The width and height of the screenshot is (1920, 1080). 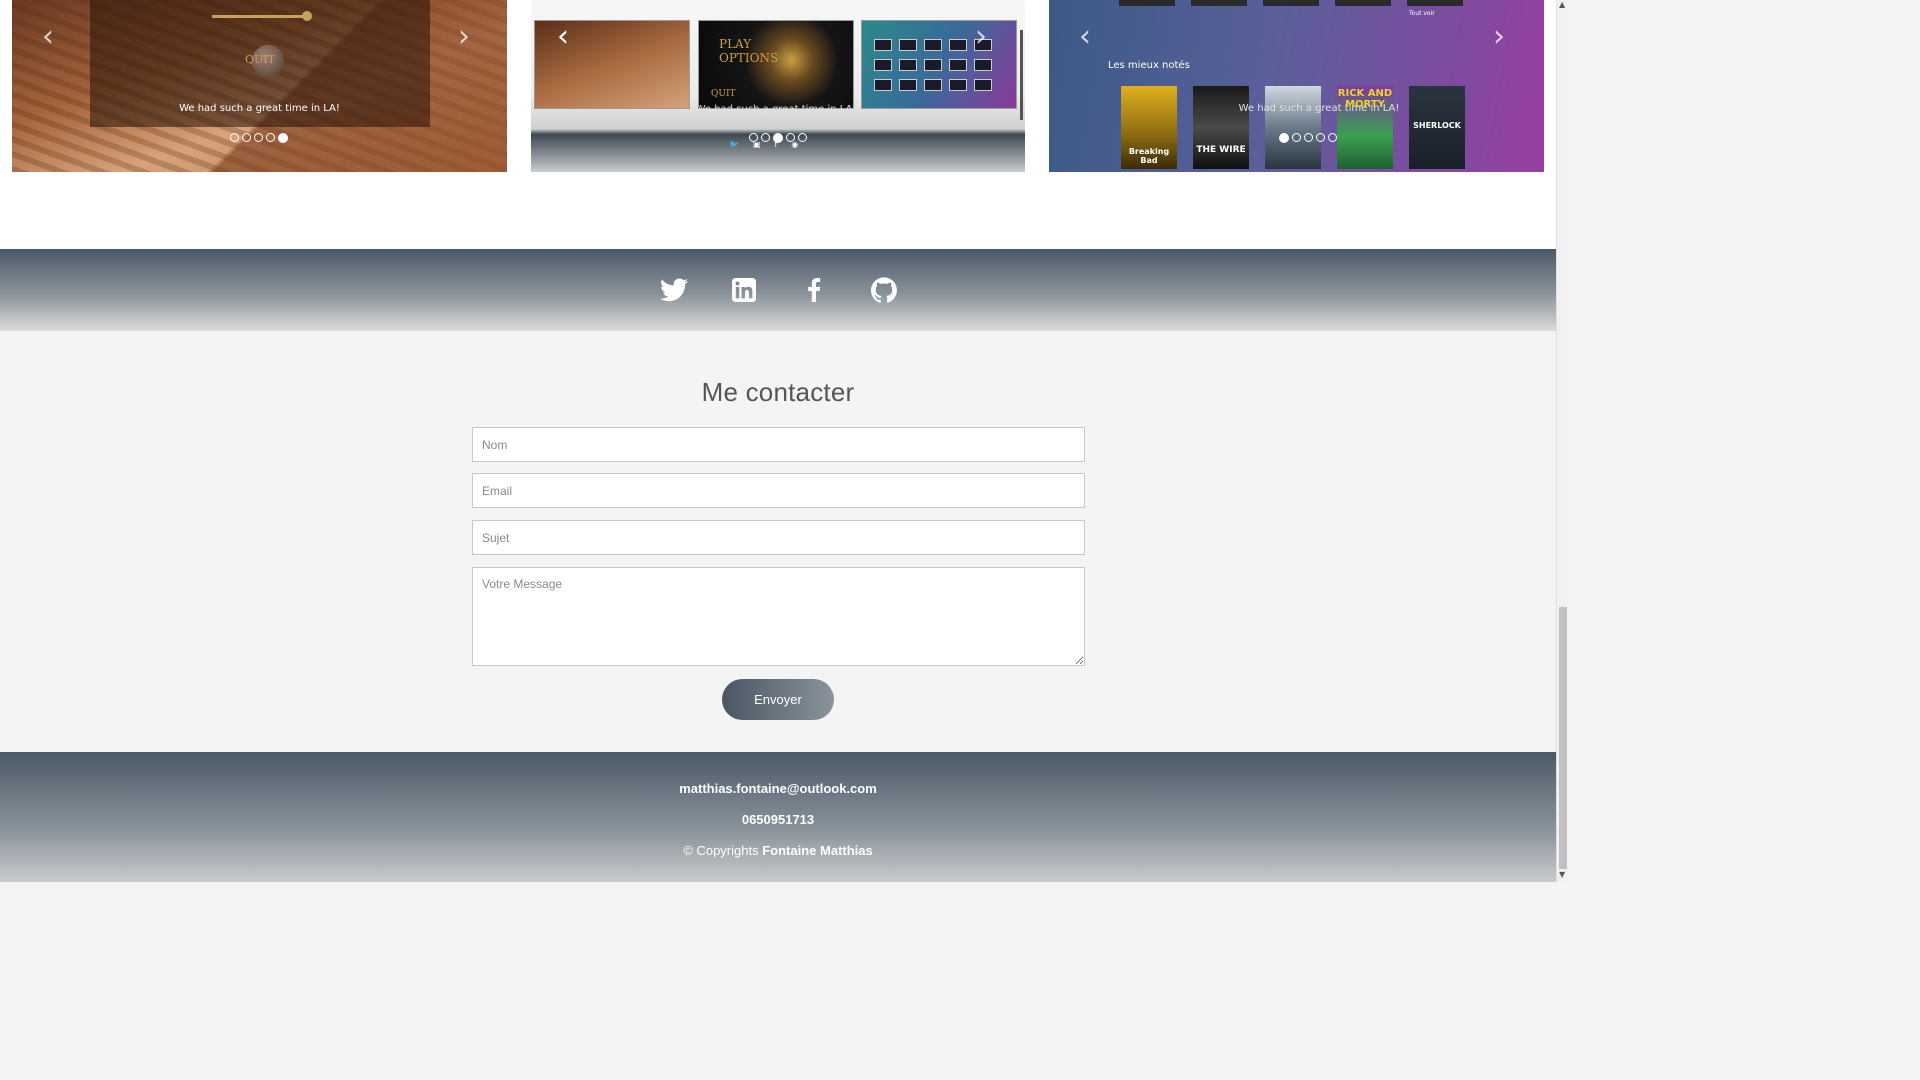 What do you see at coordinates (1422, 13) in the screenshot?
I see `see-all-link: Tout voir` at bounding box center [1422, 13].